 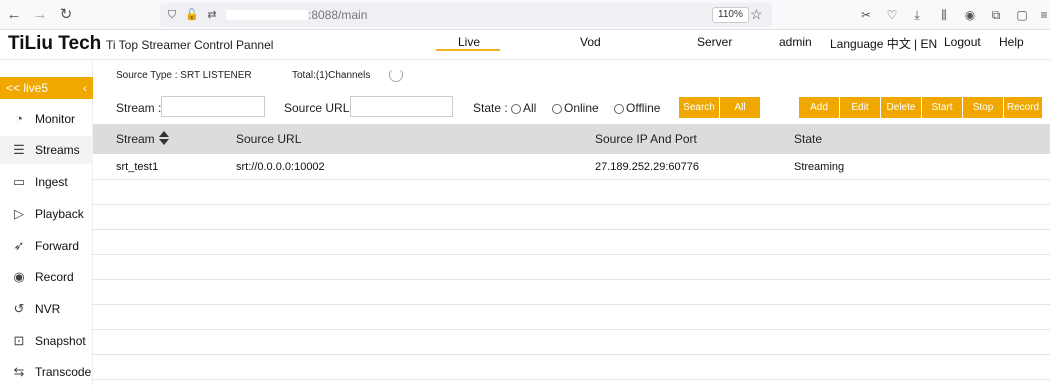 I want to click on bookmark-star-icon: ☆, so click(x=756, y=14).